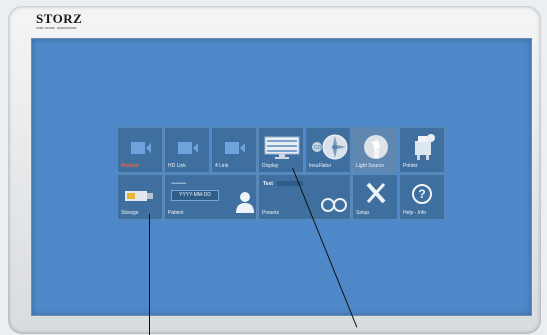 This screenshot has height=335, width=547. Describe the element at coordinates (334, 205) in the screenshot. I see `presets-icon` at that location.